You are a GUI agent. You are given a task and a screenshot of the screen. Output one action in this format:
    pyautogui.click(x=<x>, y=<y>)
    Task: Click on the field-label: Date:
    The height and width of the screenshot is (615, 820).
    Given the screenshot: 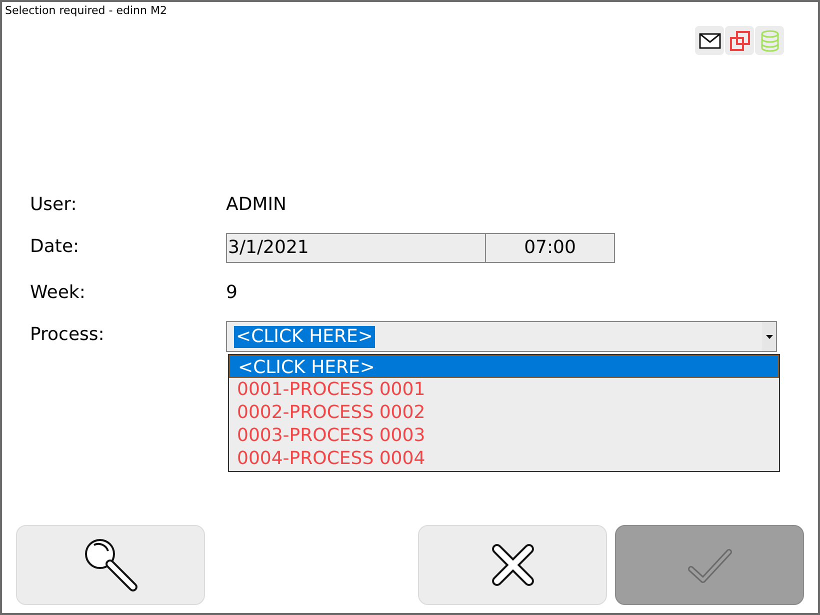 What is the action you would take?
    pyautogui.click(x=55, y=247)
    